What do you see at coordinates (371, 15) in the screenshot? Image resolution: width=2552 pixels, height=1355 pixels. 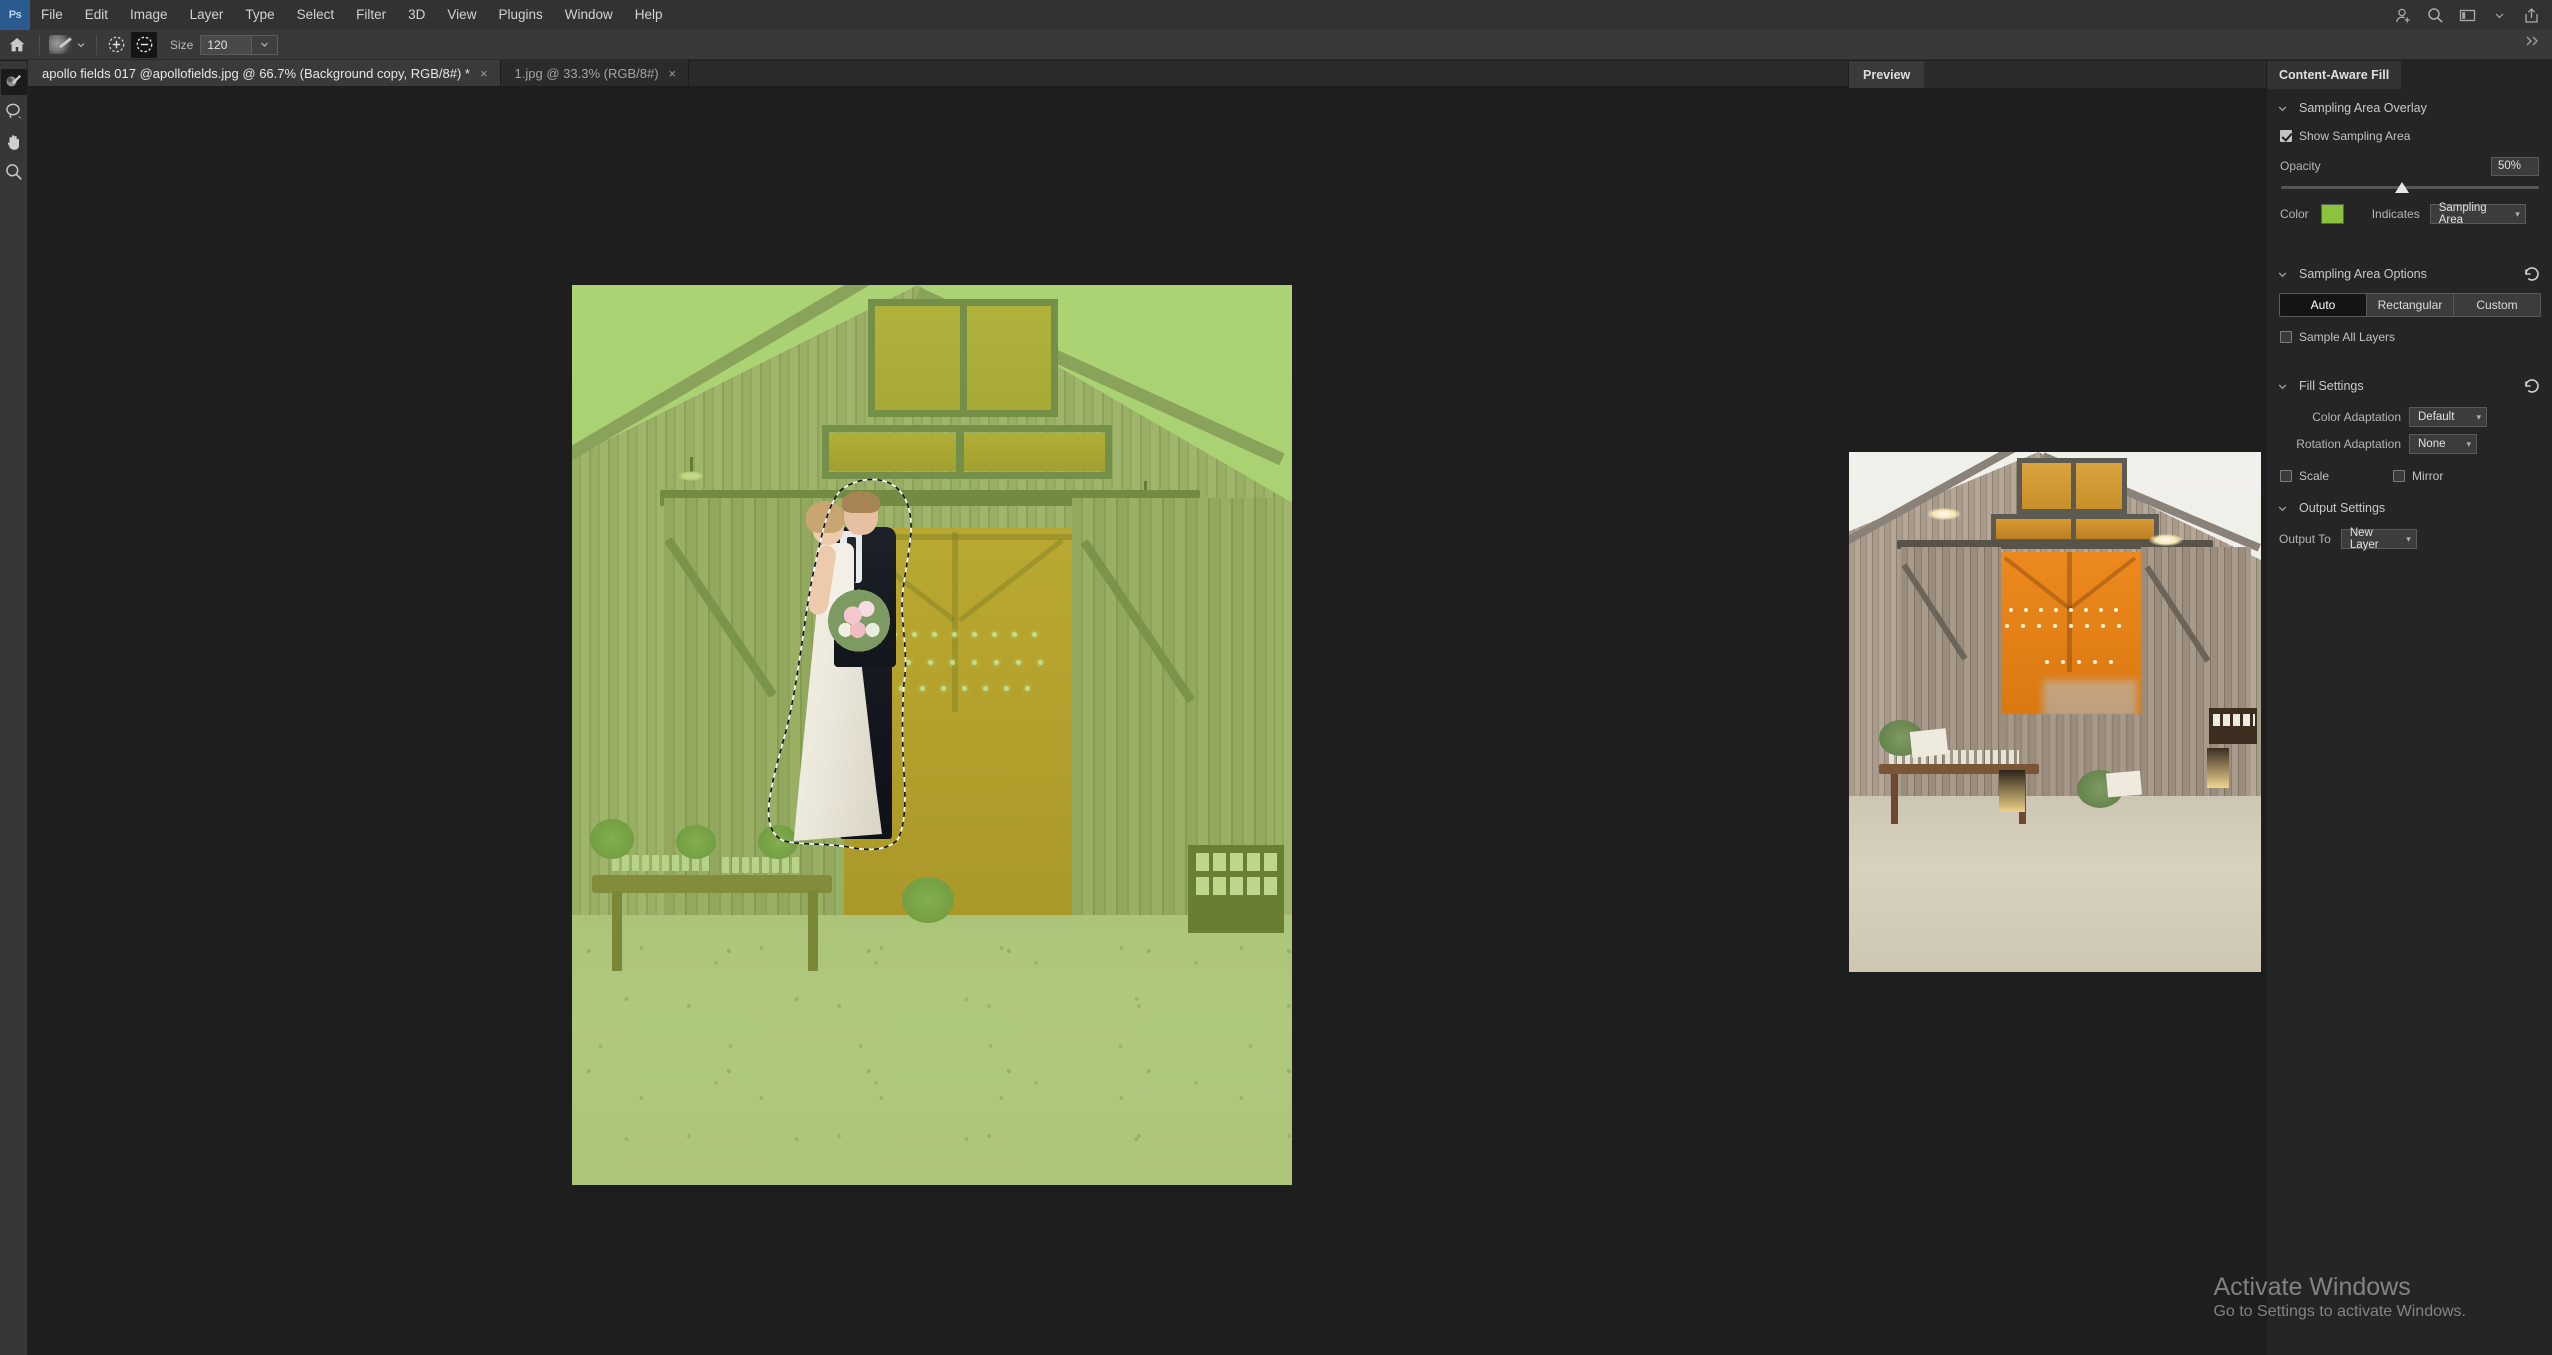 I see `menu-filter: Filter` at bounding box center [371, 15].